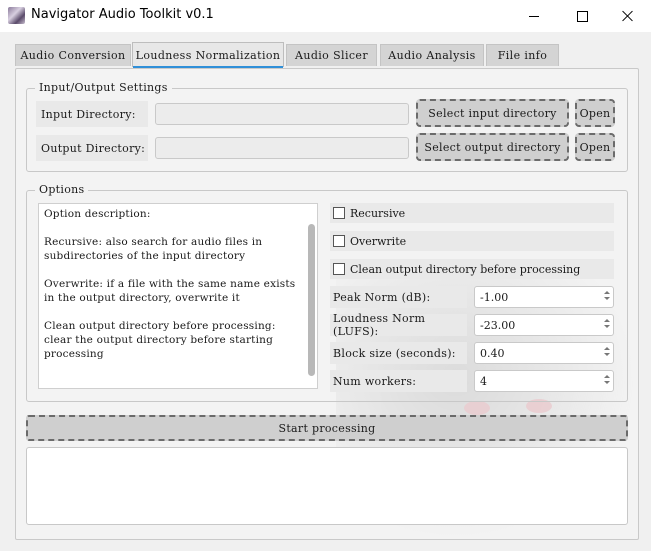  What do you see at coordinates (339, 213) in the screenshot?
I see `recursive-checkbox` at bounding box center [339, 213].